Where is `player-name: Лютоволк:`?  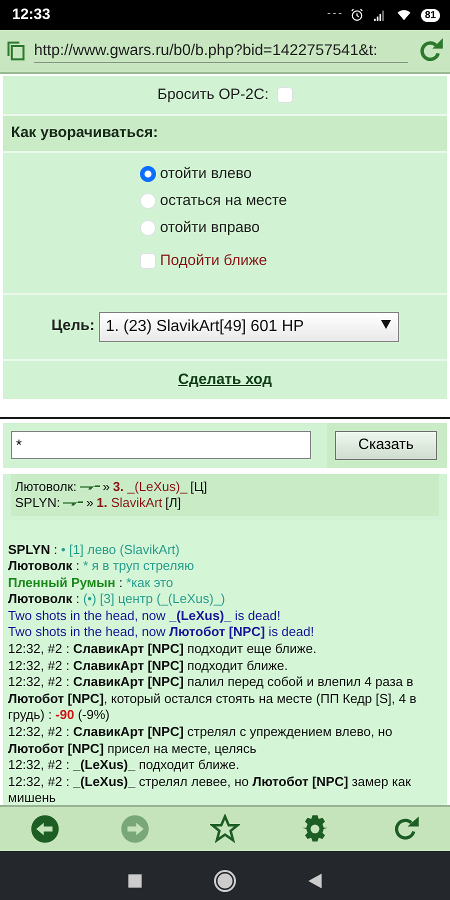 player-name: Лютоволк: is located at coordinates (46, 486).